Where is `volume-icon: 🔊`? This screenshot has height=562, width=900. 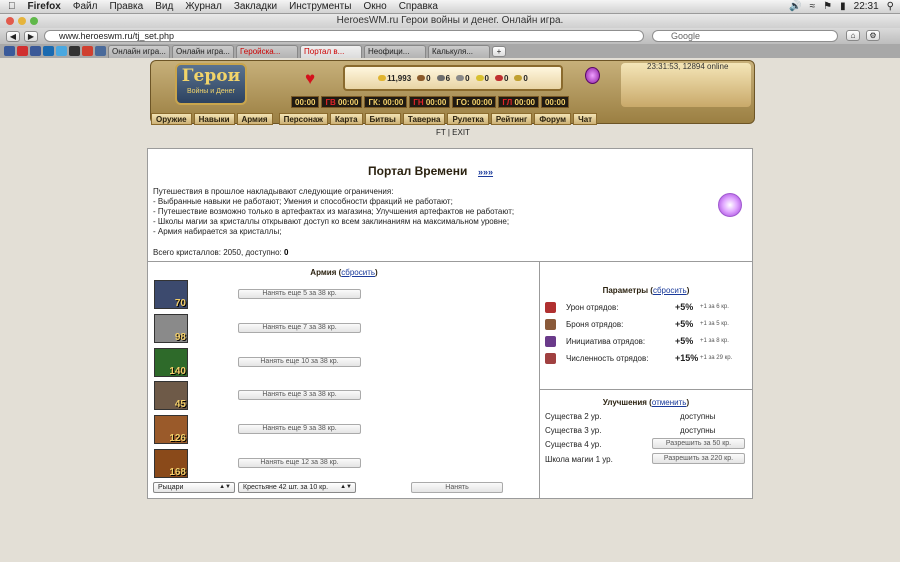 volume-icon: 🔊 is located at coordinates (795, 6).